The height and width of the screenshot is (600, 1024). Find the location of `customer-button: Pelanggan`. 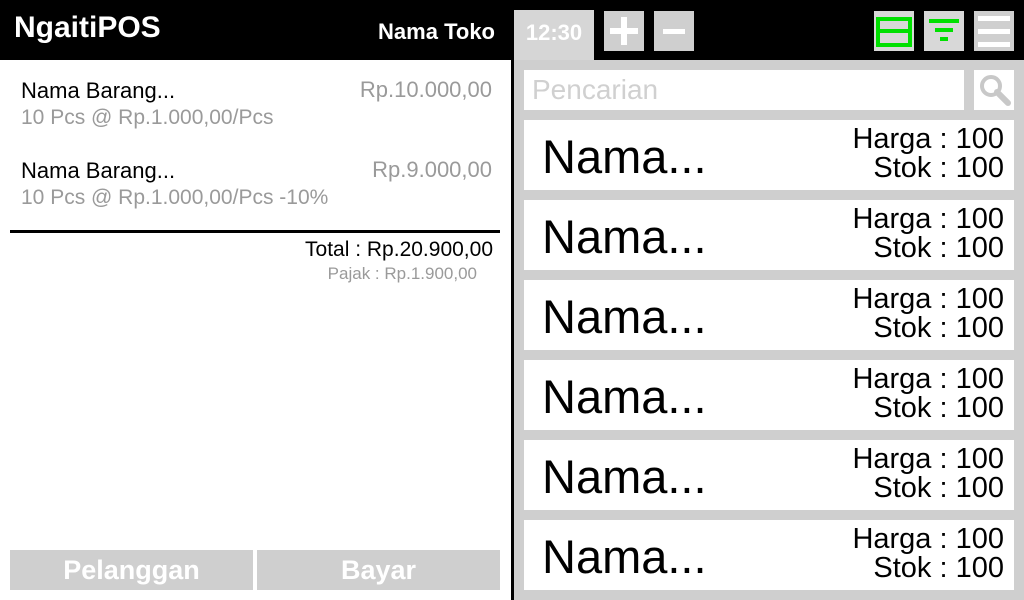

customer-button: Pelanggan is located at coordinates (131, 570).